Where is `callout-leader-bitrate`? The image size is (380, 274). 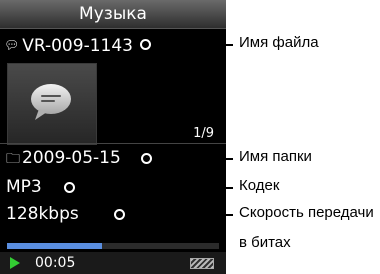 callout-leader-bitrate is located at coordinates (179, 215).